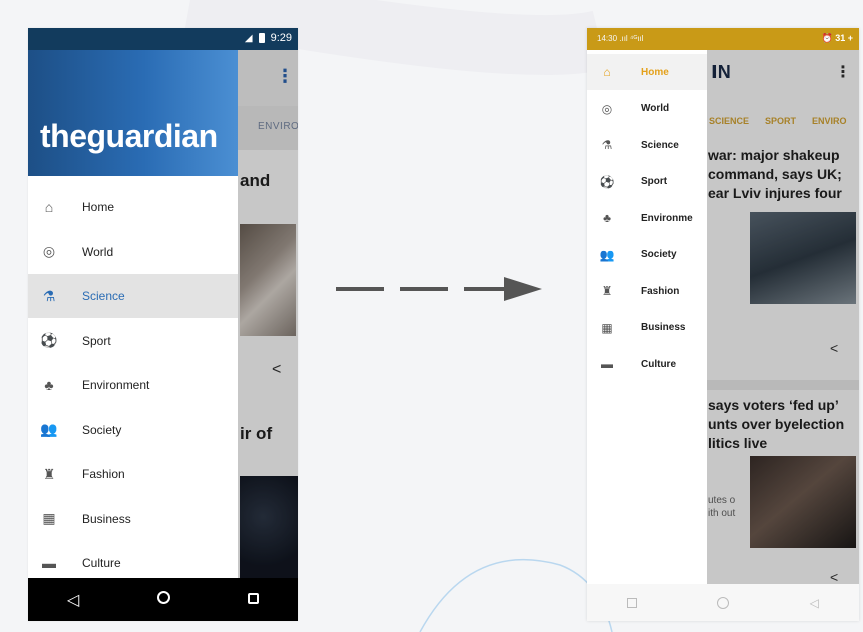  What do you see at coordinates (667, 218) in the screenshot?
I see `drawer-item-label: Environme` at bounding box center [667, 218].